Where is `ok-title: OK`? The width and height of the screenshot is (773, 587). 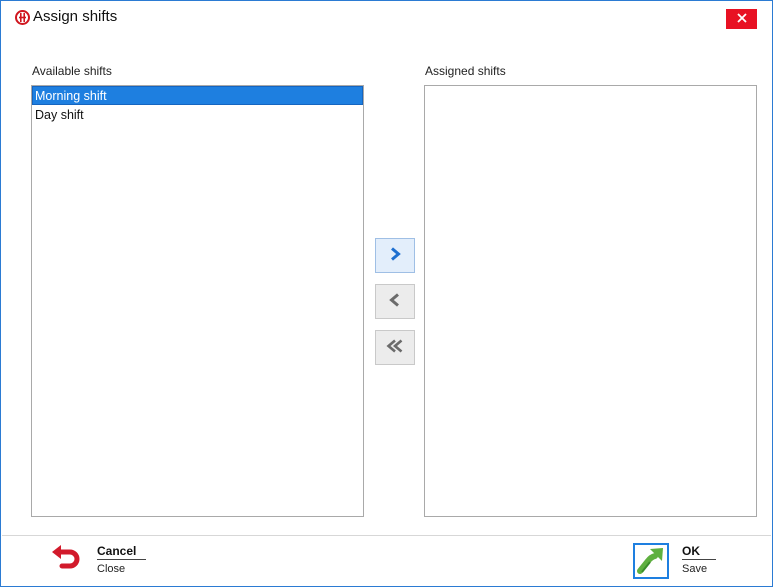 ok-title: OK is located at coordinates (691, 551).